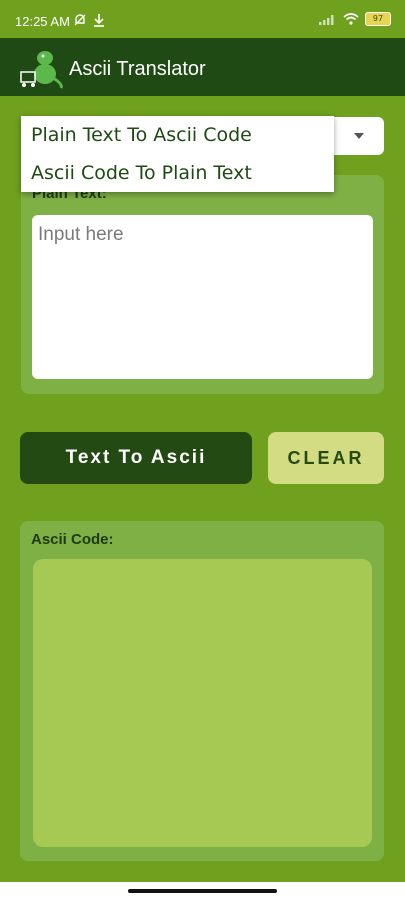  I want to click on download-icon, so click(99, 20).